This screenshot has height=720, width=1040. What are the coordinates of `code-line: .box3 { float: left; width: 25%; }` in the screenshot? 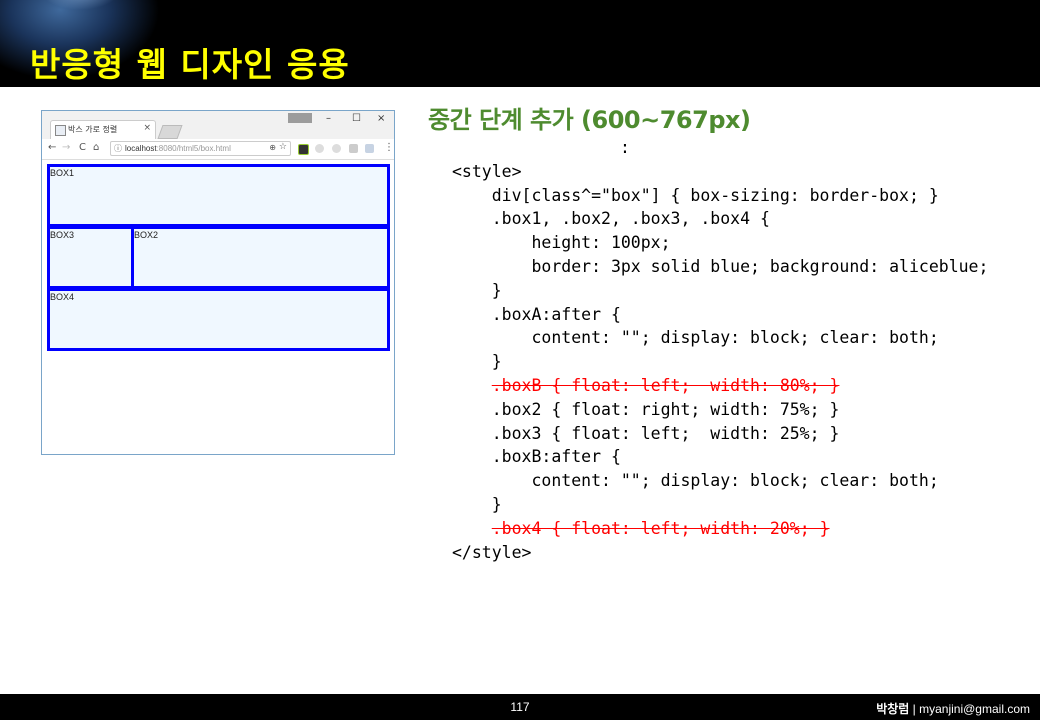 It's located at (646, 433).